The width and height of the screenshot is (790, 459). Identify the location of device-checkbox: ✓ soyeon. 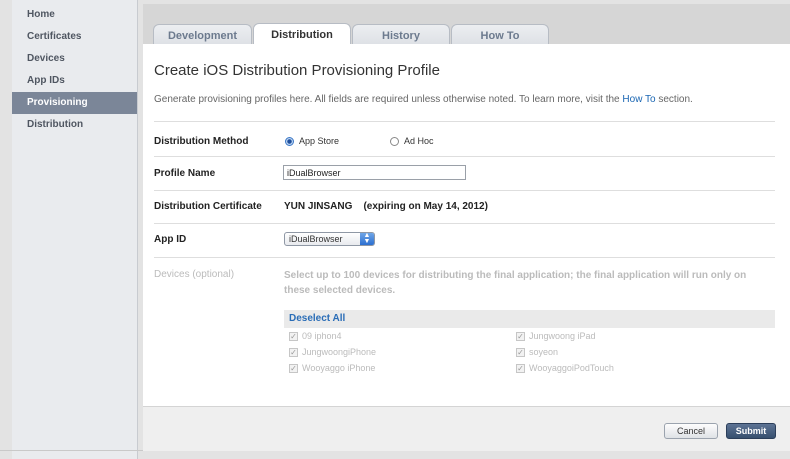
(537, 352).